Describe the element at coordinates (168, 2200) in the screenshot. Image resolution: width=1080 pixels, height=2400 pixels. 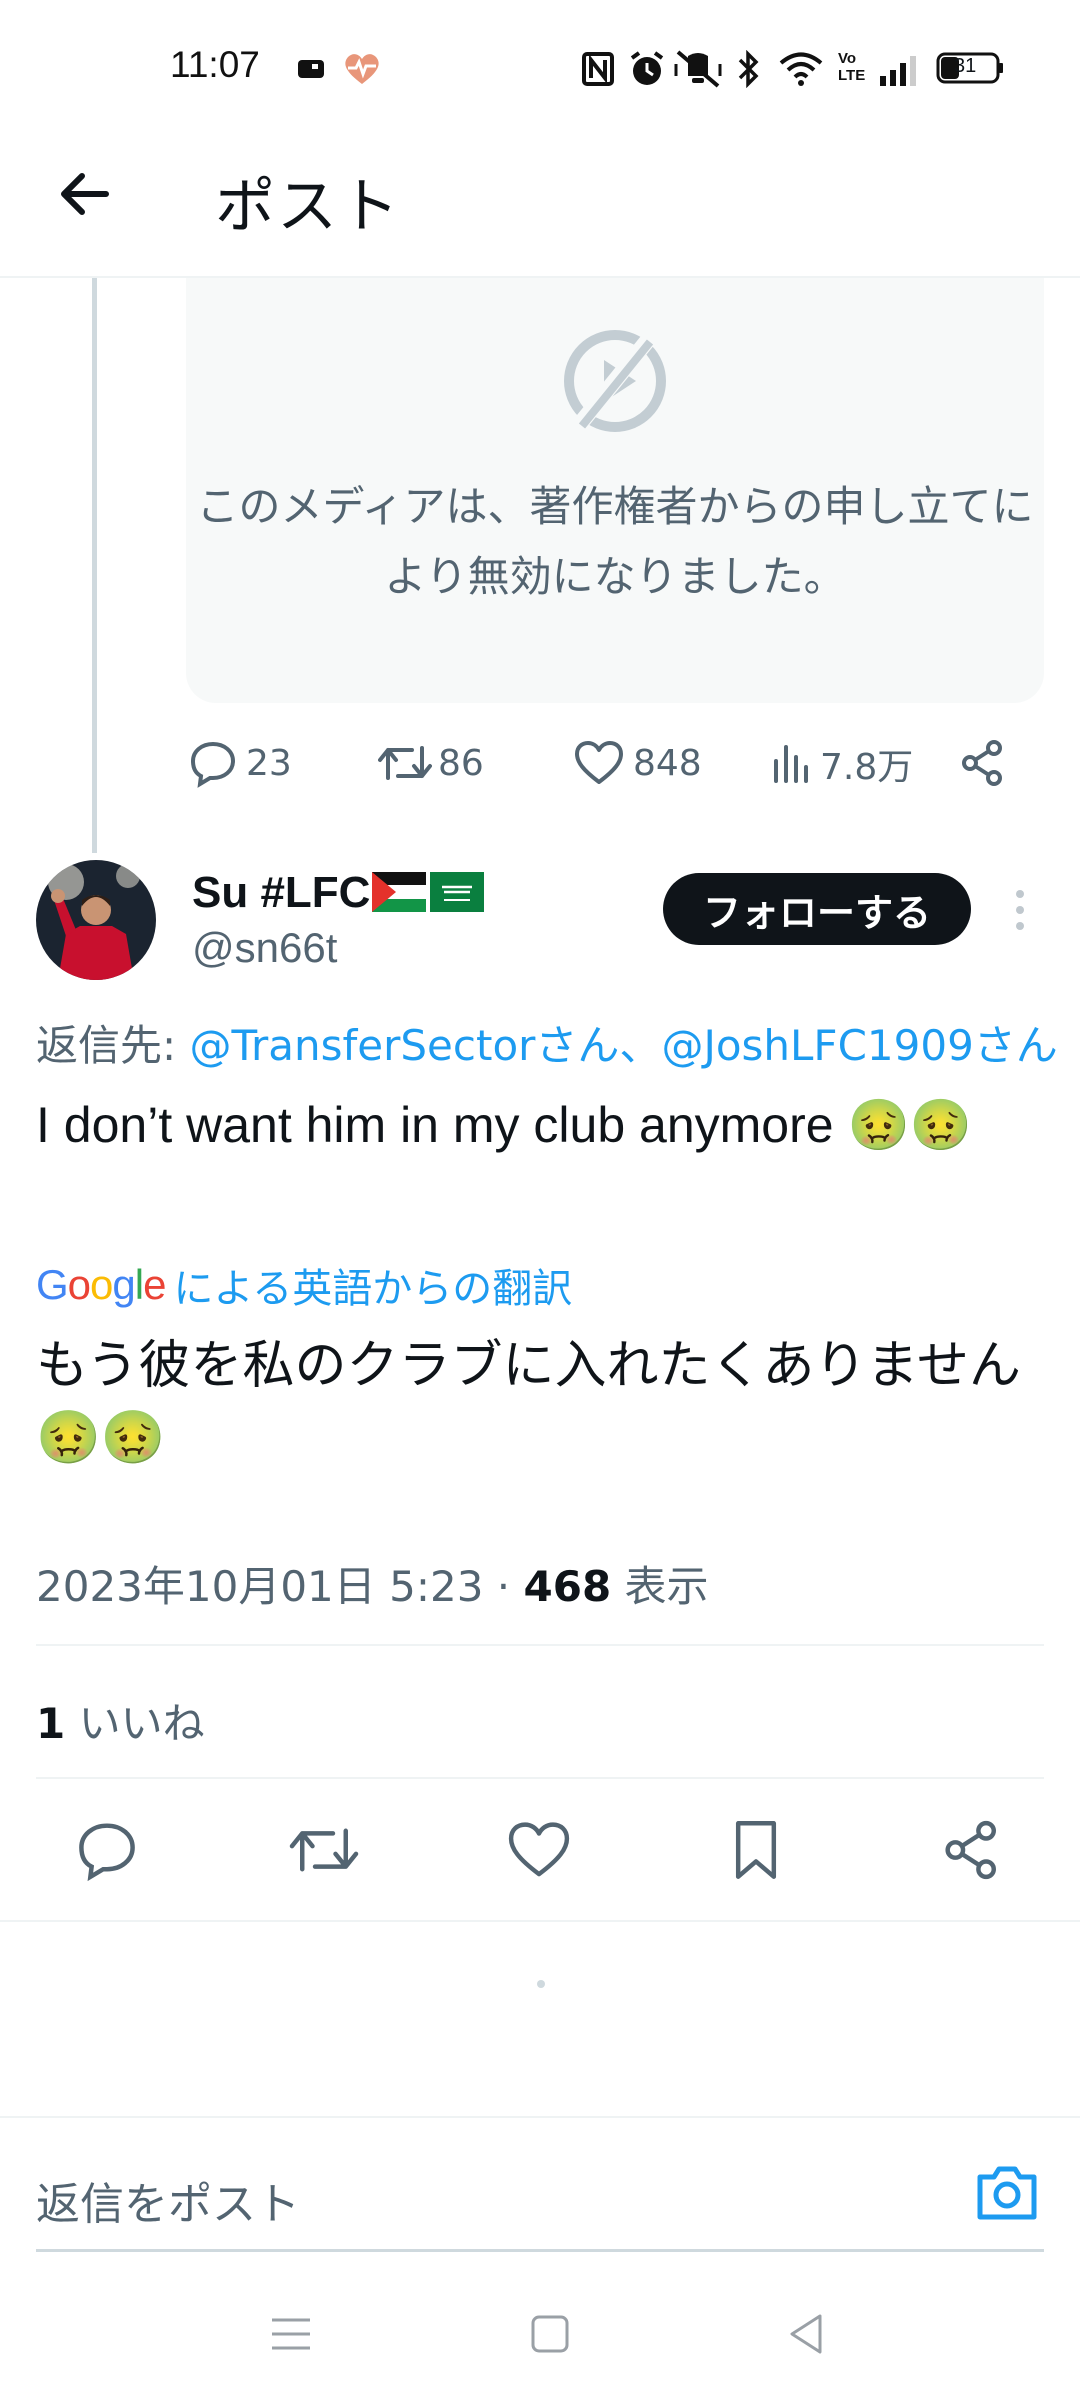
I see `reply-input: 返信をポスト` at that location.